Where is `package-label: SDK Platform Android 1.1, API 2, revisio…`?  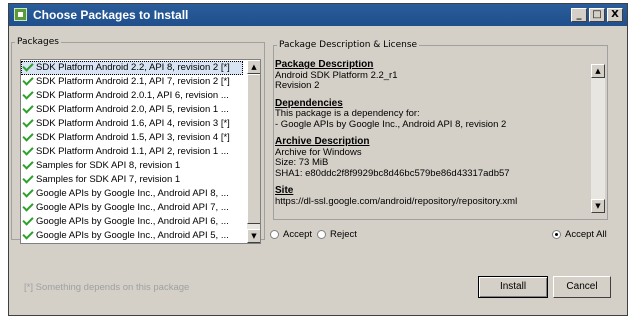 package-label: SDK Platform Android 1.1, API 2, revisio… is located at coordinates (132, 151).